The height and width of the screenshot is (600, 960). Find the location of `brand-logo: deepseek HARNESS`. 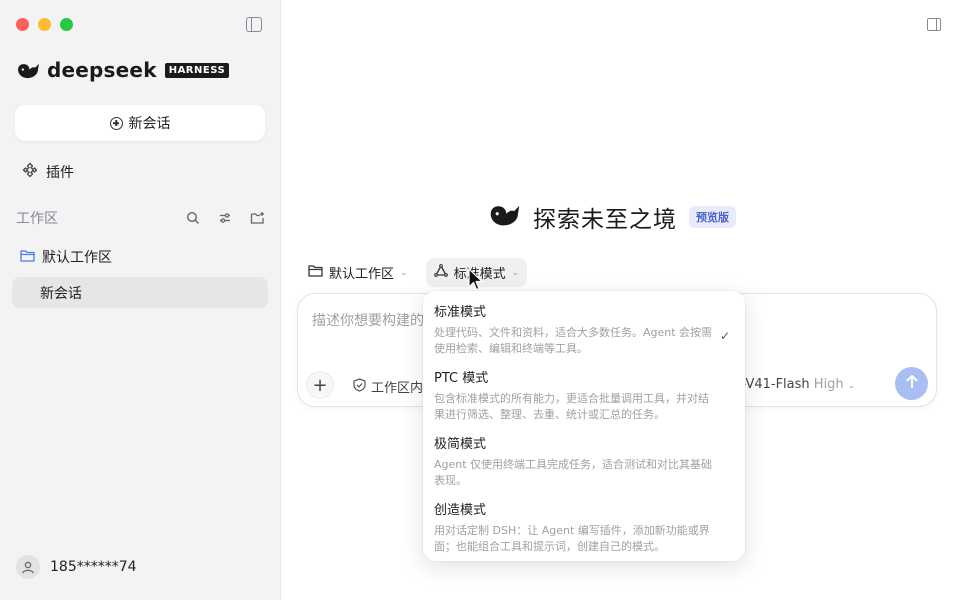

brand-logo: deepseek HARNESS is located at coordinates (123, 70).